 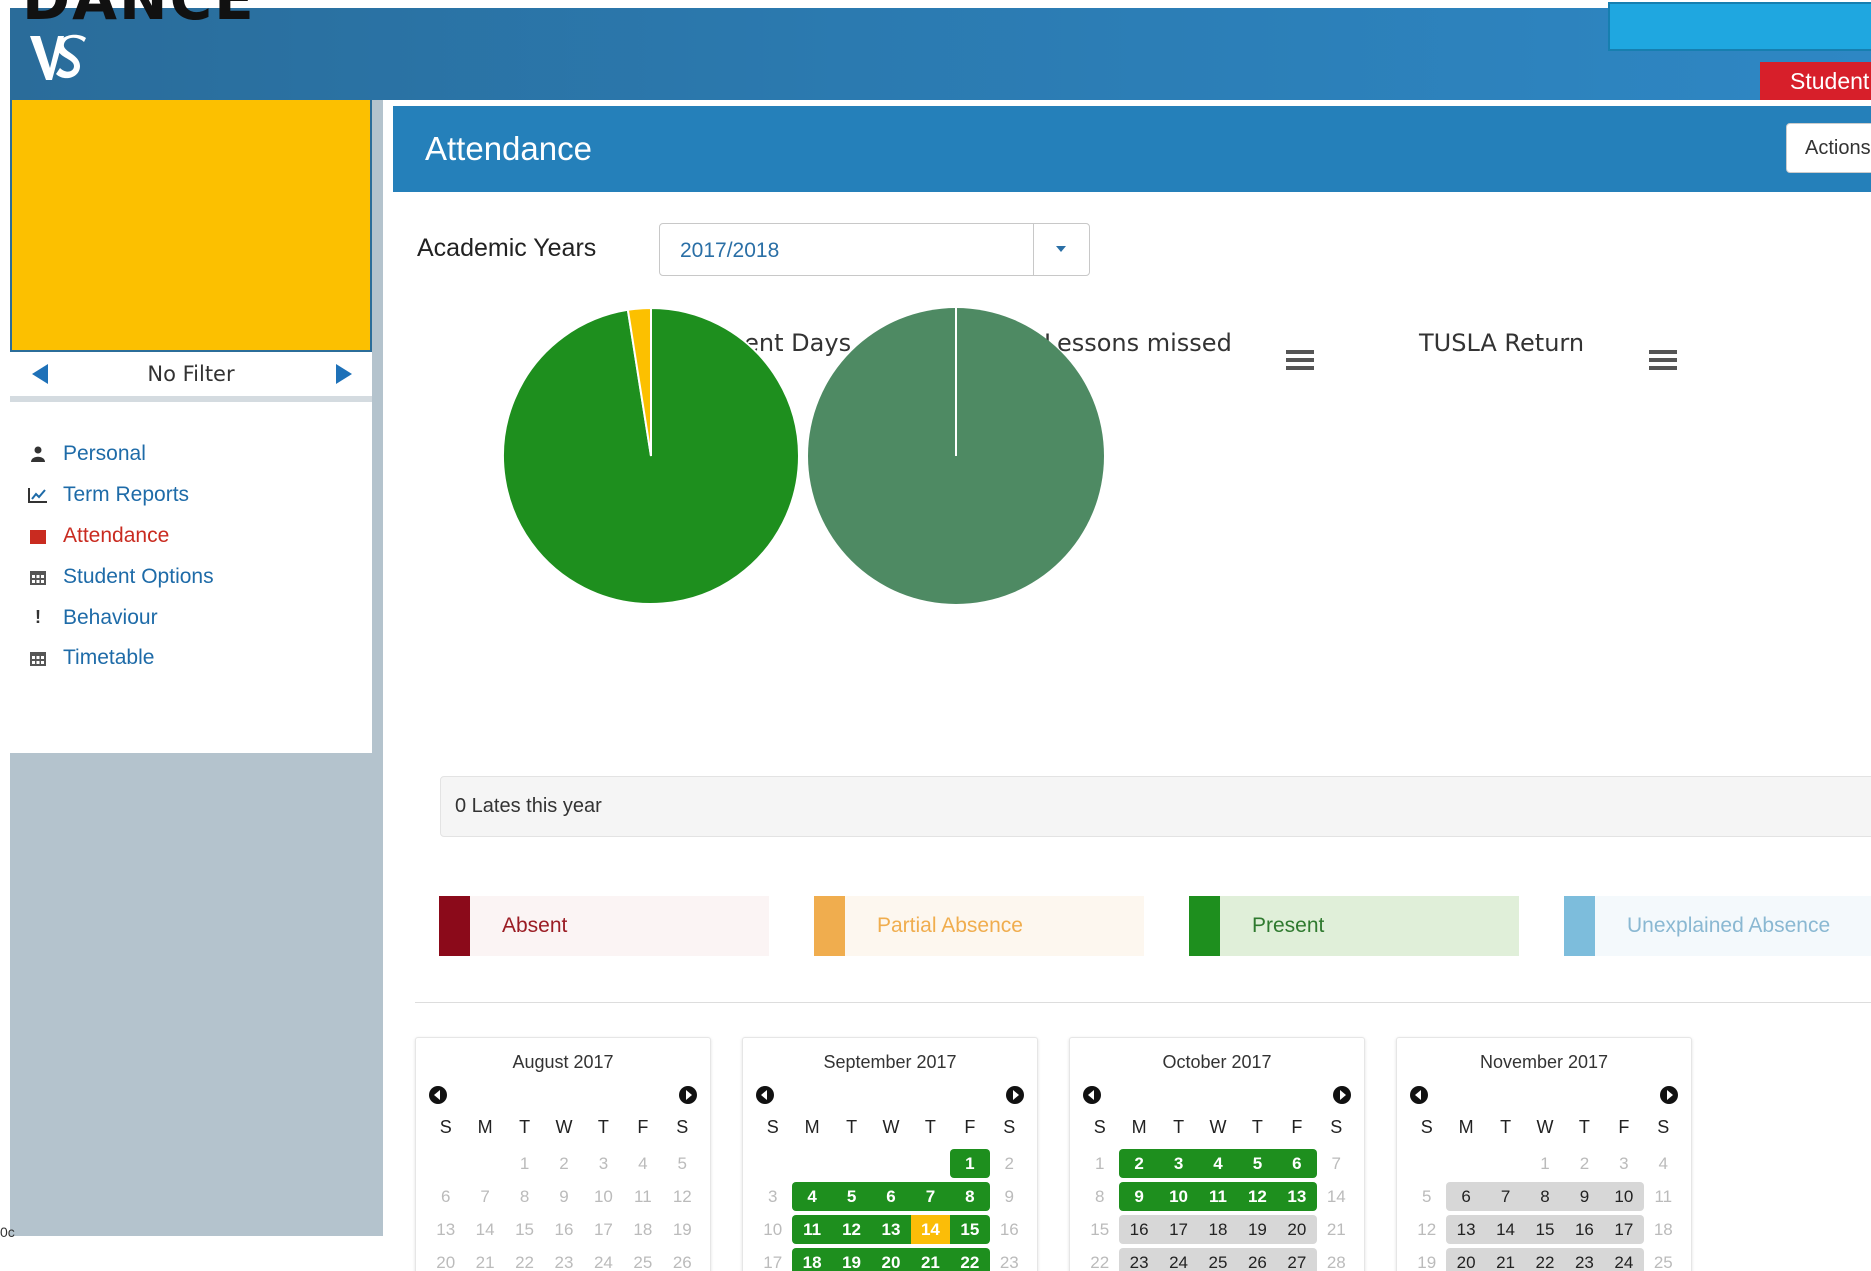 I want to click on calendar-day: 28, so click(x=1336, y=1259).